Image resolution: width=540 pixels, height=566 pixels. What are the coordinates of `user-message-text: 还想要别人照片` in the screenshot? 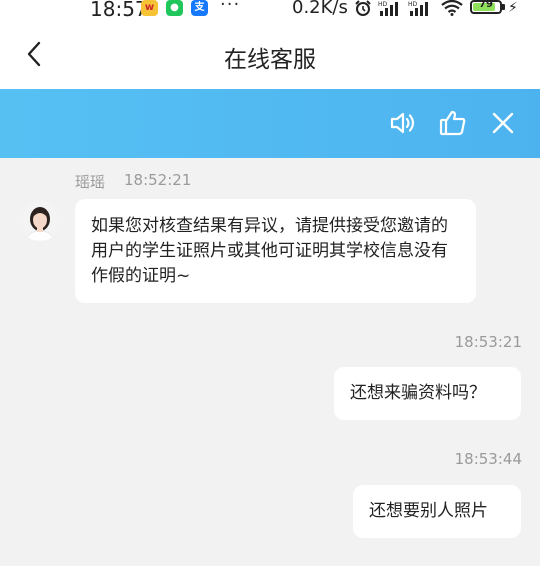 It's located at (428, 511).